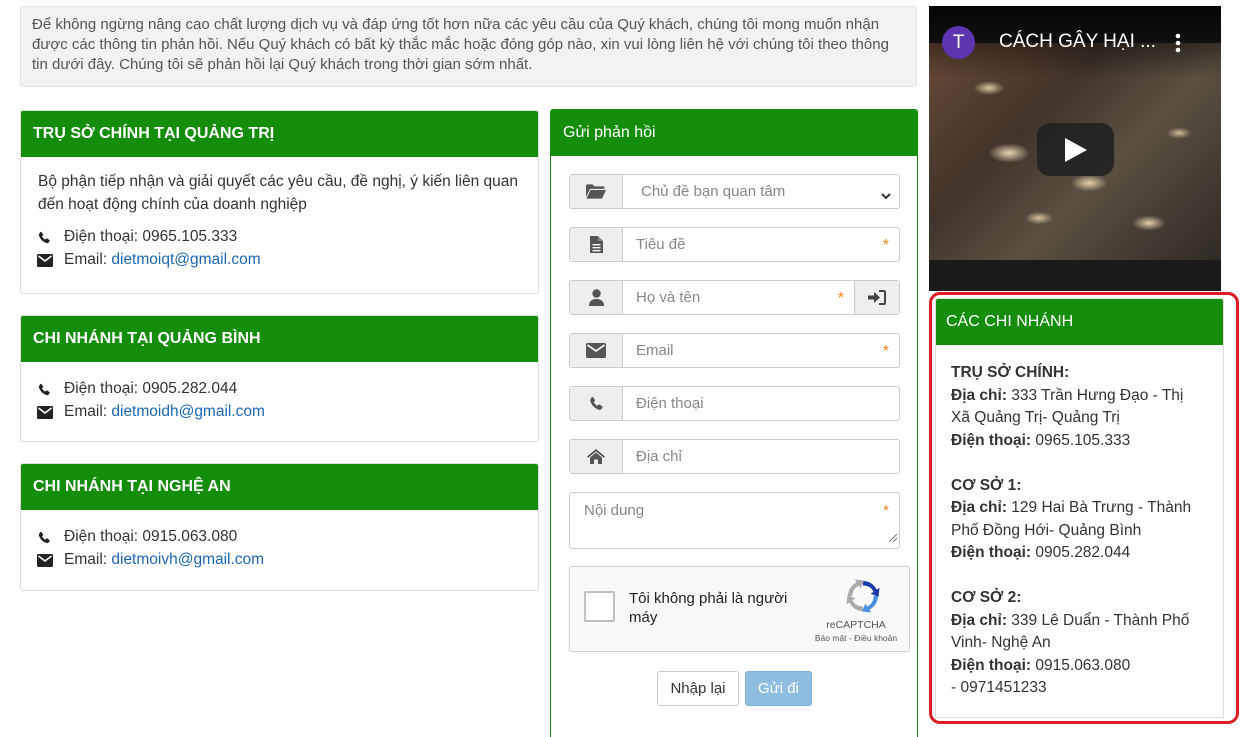 Image resolution: width=1247 pixels, height=737 pixels. I want to click on hq-email-link: dietmoiqt@gmail.com, so click(185, 260).